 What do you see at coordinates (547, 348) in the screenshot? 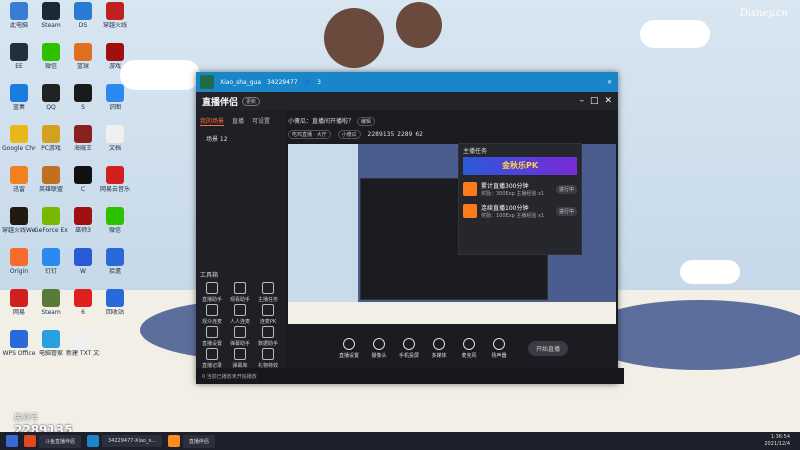
I see `start-live-button: 开始直播` at bounding box center [547, 348].